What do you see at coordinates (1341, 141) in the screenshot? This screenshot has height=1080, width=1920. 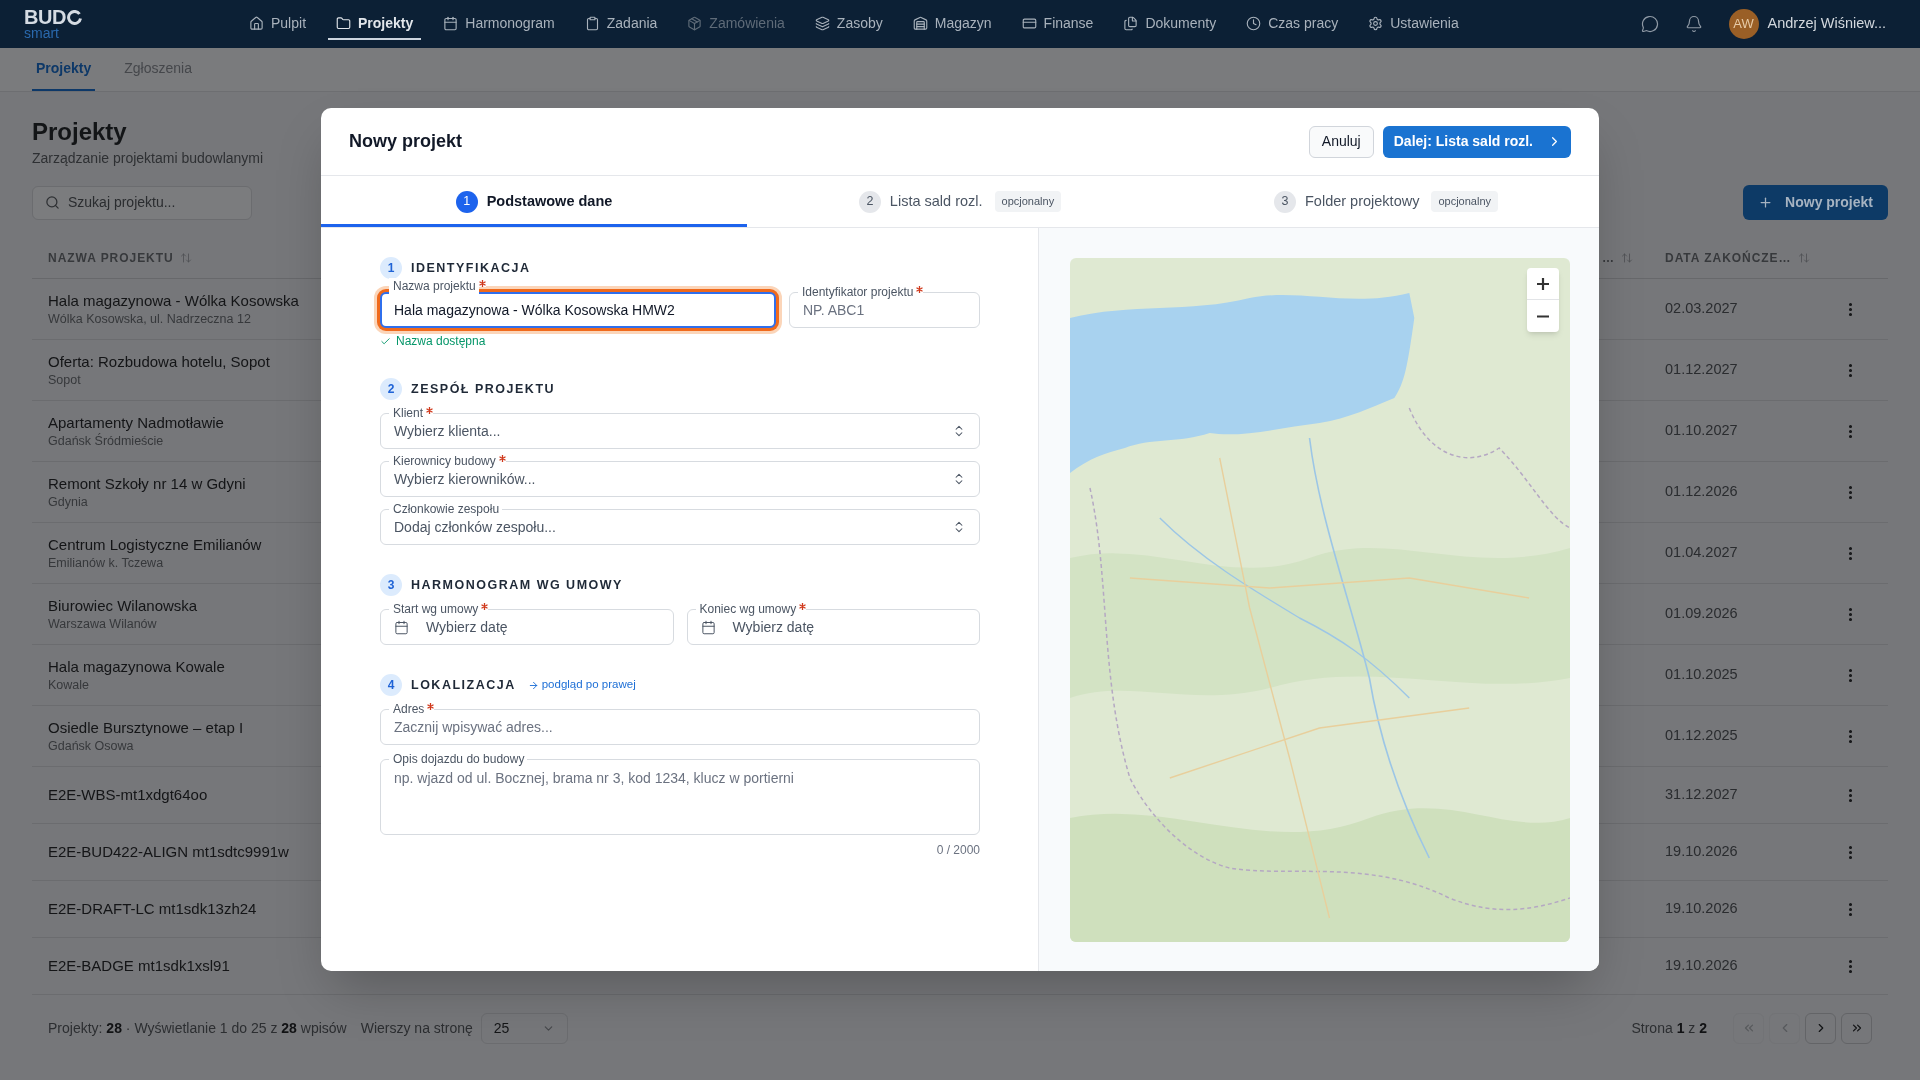 I see `cancel-button: Anuluj` at bounding box center [1341, 141].